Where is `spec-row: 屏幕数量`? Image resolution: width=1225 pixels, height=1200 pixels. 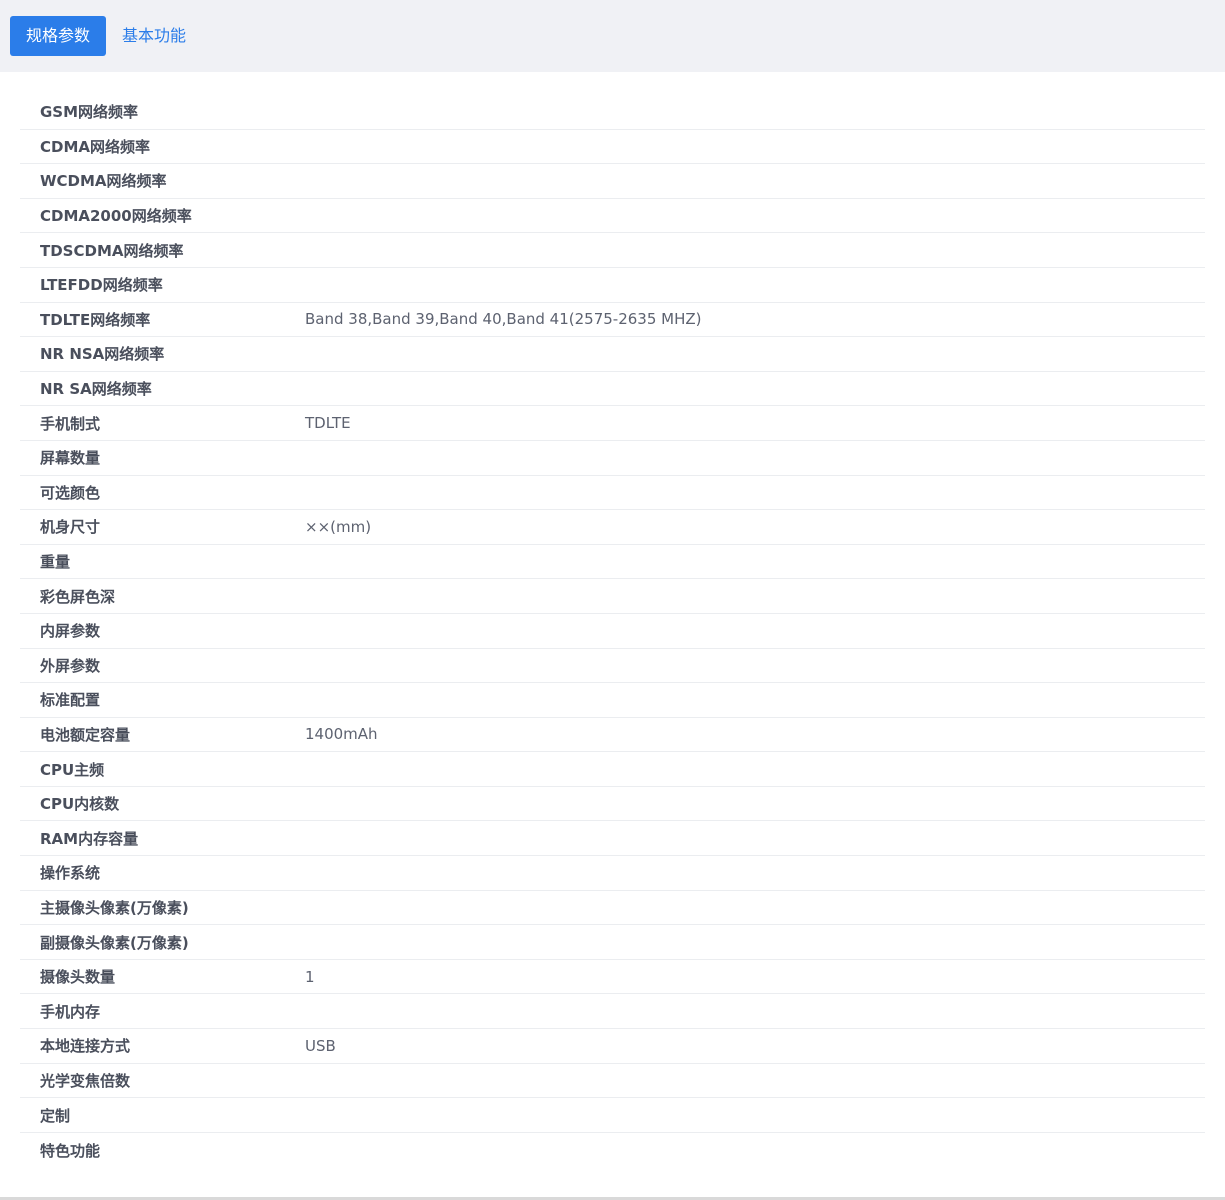 spec-row: 屏幕数量 is located at coordinates (612, 458).